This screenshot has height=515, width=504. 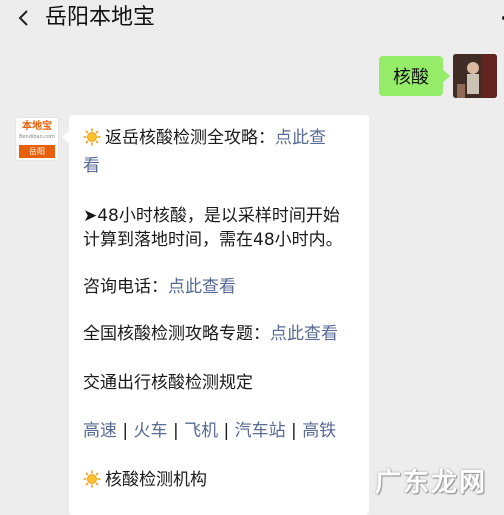 I want to click on avatar-logo-url: Bendibao.com, so click(x=37, y=137).